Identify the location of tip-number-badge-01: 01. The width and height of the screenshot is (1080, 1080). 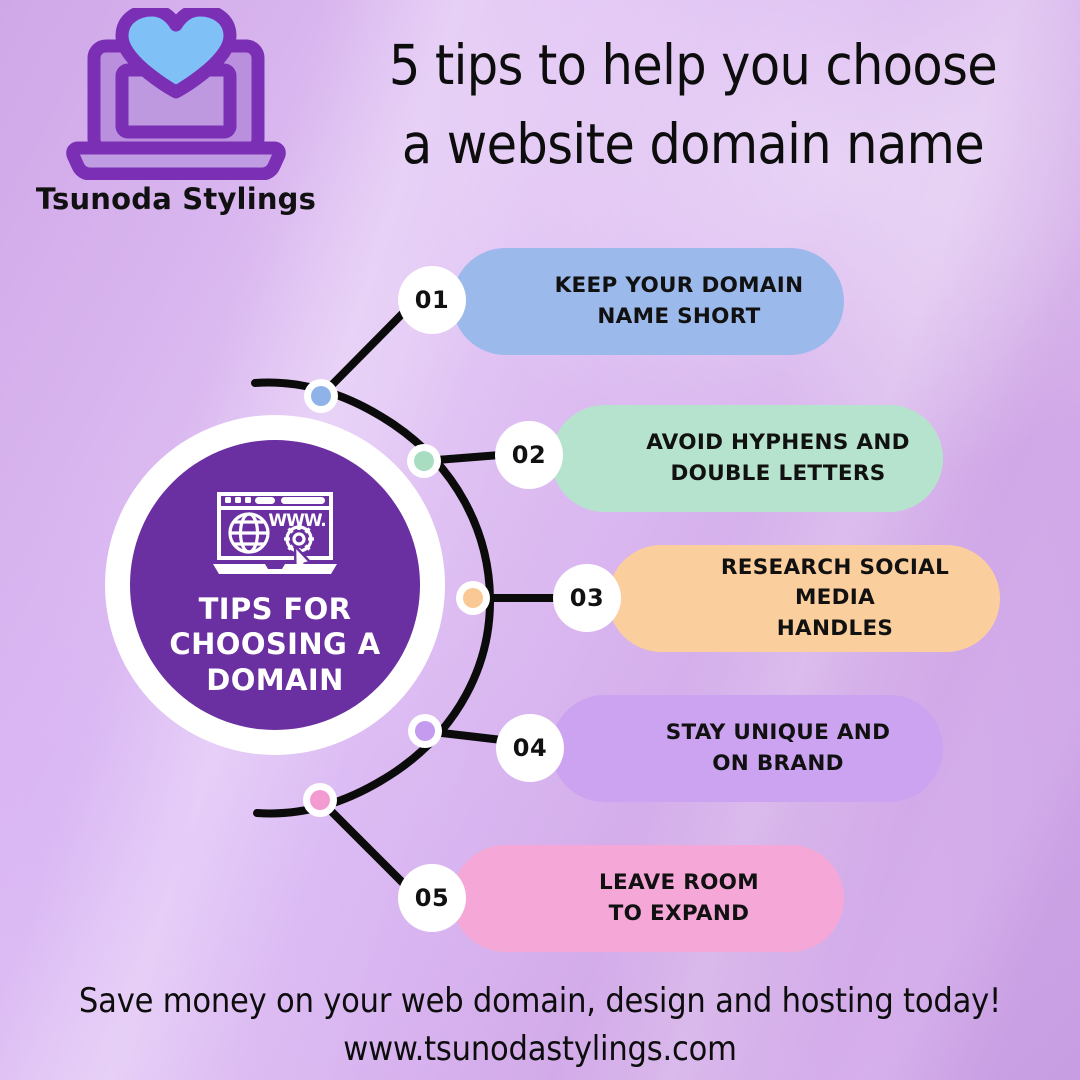
(432, 300).